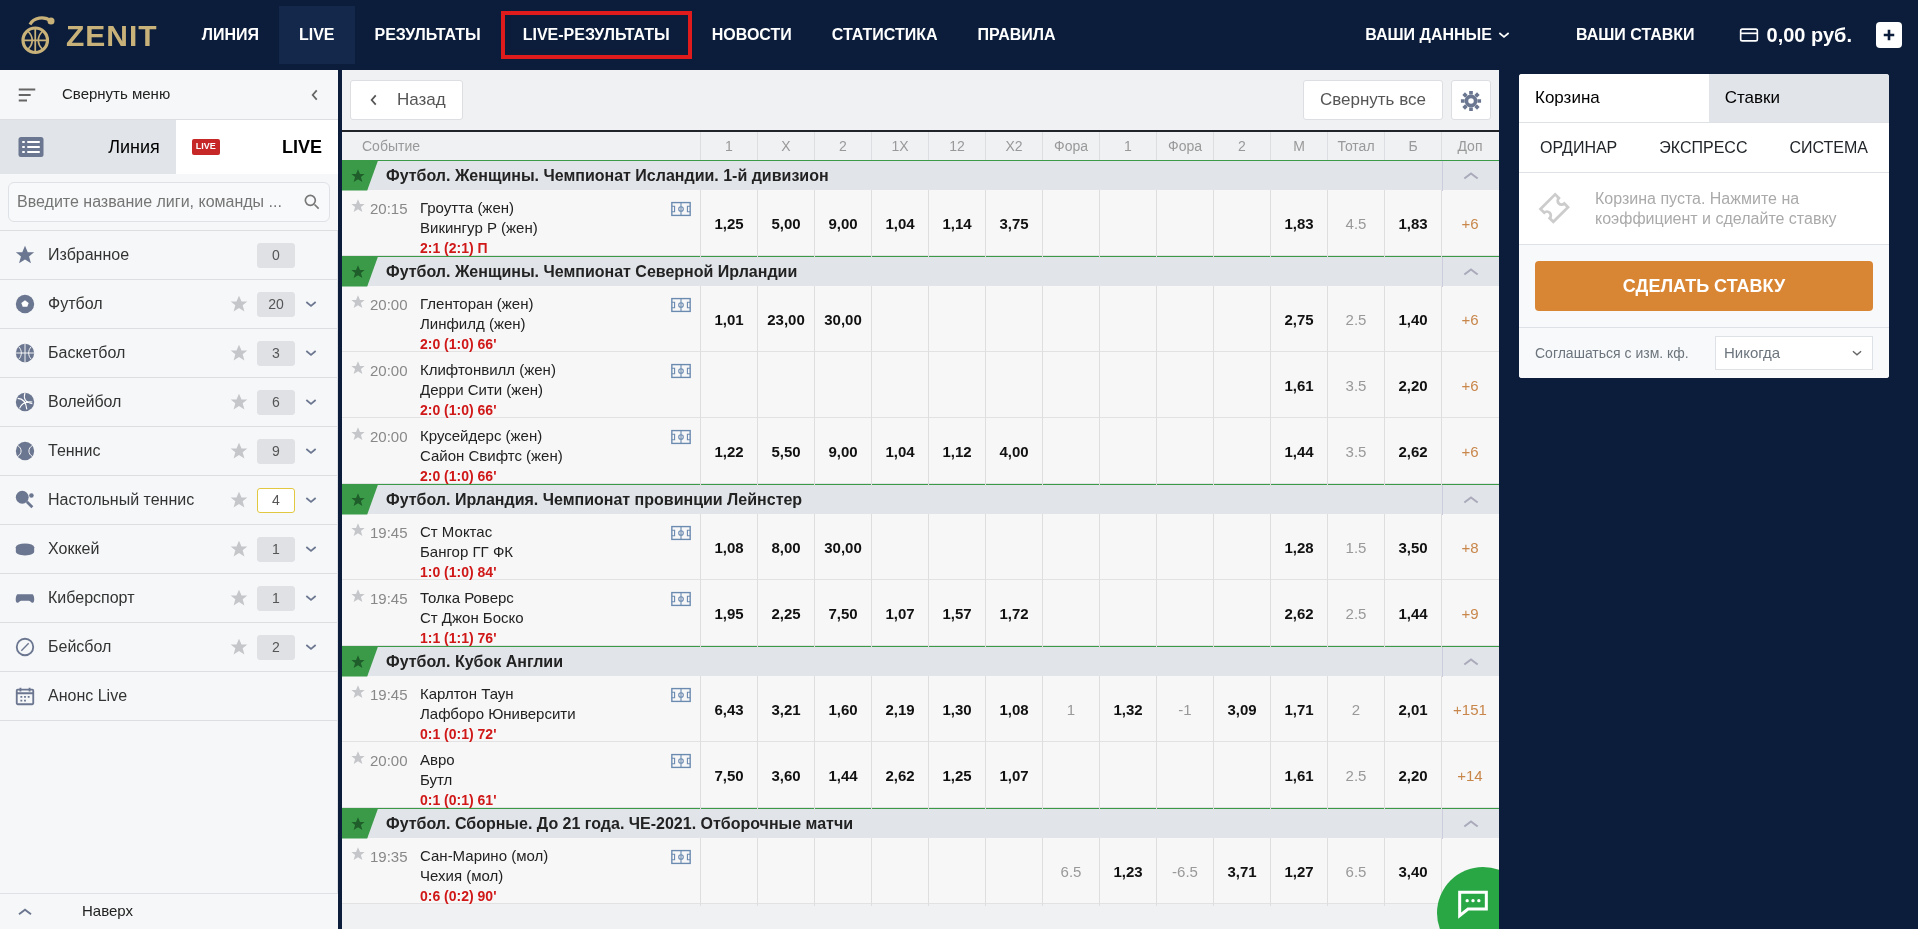 The image size is (1918, 929). Describe the element at coordinates (168, 549) in the screenshot. I see `sport-menu-item: Хоккей 1` at that location.